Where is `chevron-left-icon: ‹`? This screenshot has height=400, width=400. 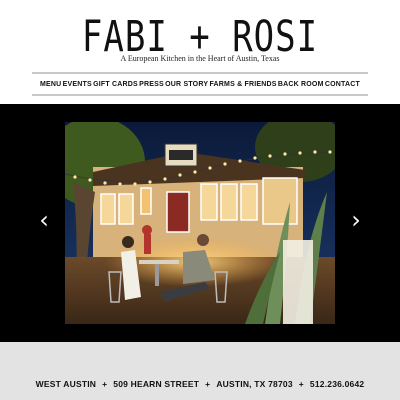 chevron-left-icon: ‹ is located at coordinates (44, 220).